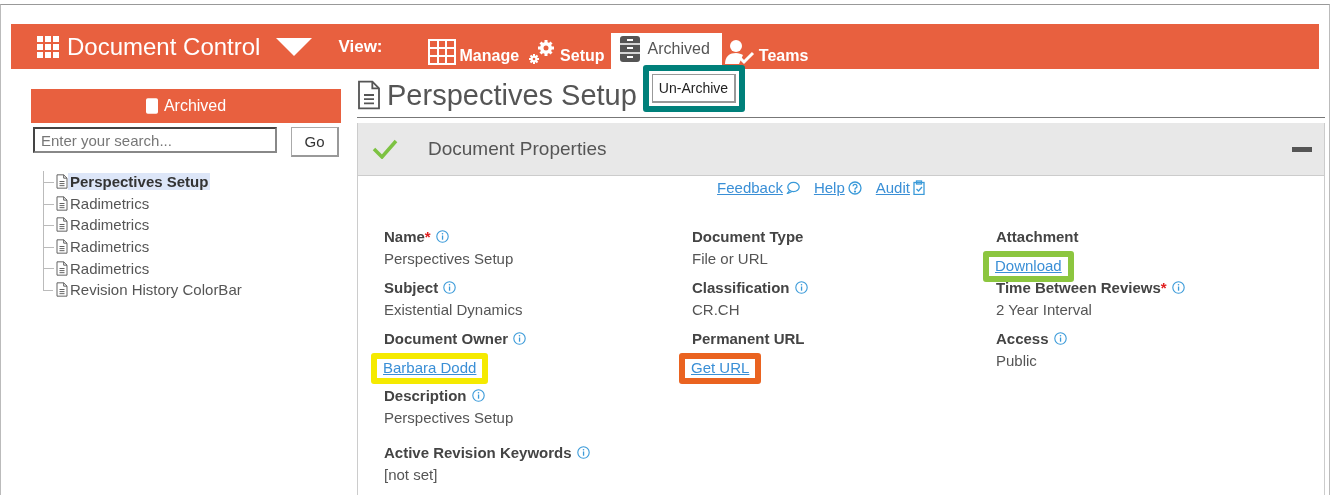 The width and height of the screenshot is (1332, 496). Describe the element at coordinates (195, 106) in the screenshot. I see `sidebar-title: Archived` at that location.